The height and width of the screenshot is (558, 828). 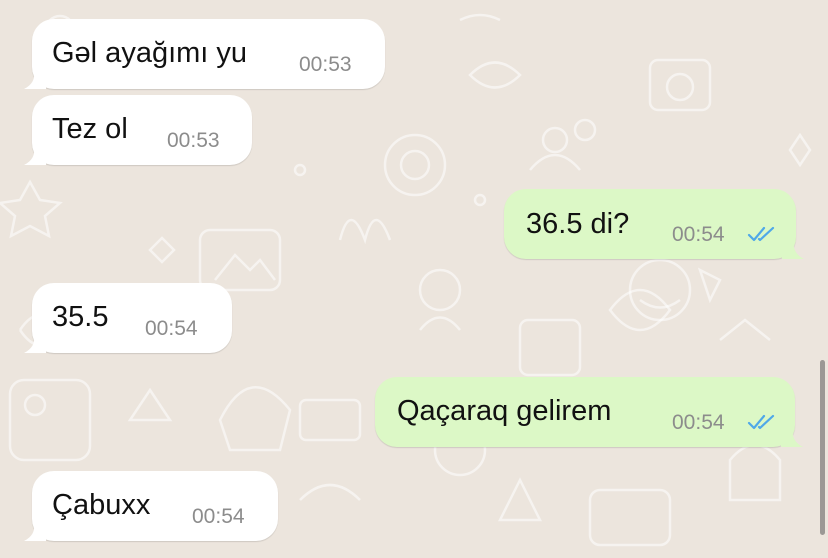 I want to click on message-bubble-incoming: Çabuxx 00:54, so click(x=151, y=506).